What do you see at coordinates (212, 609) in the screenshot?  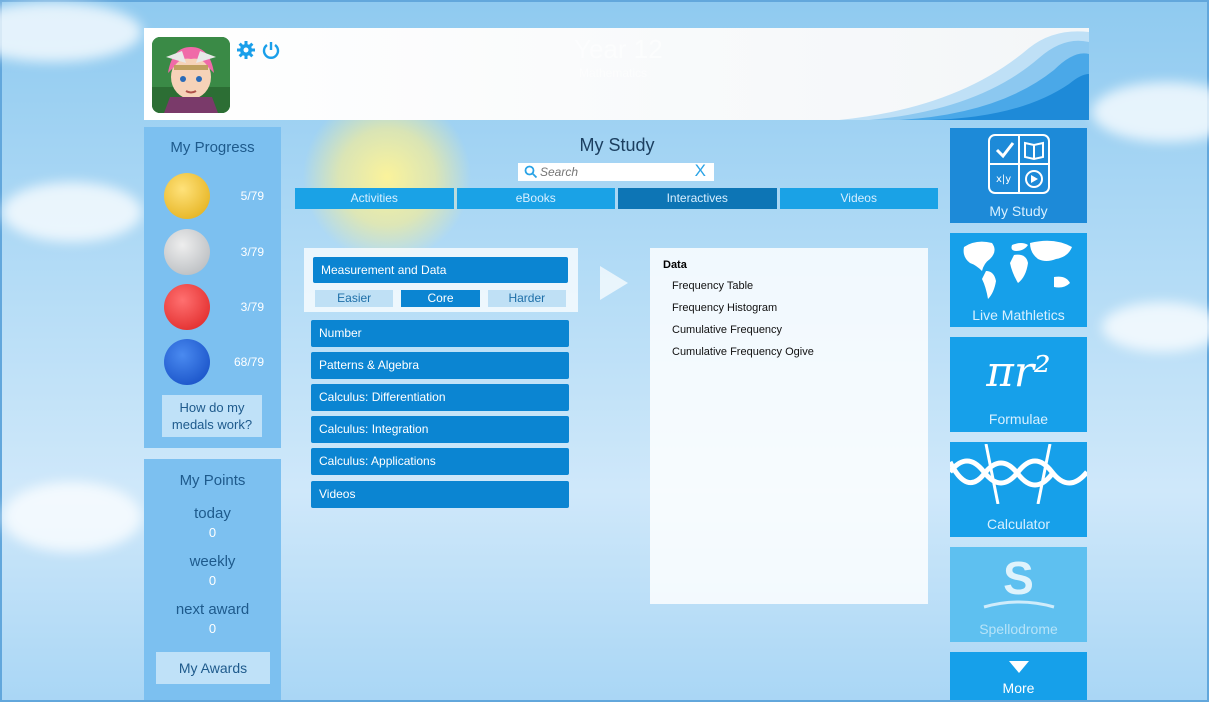 I see `next-award-label: next award` at bounding box center [212, 609].